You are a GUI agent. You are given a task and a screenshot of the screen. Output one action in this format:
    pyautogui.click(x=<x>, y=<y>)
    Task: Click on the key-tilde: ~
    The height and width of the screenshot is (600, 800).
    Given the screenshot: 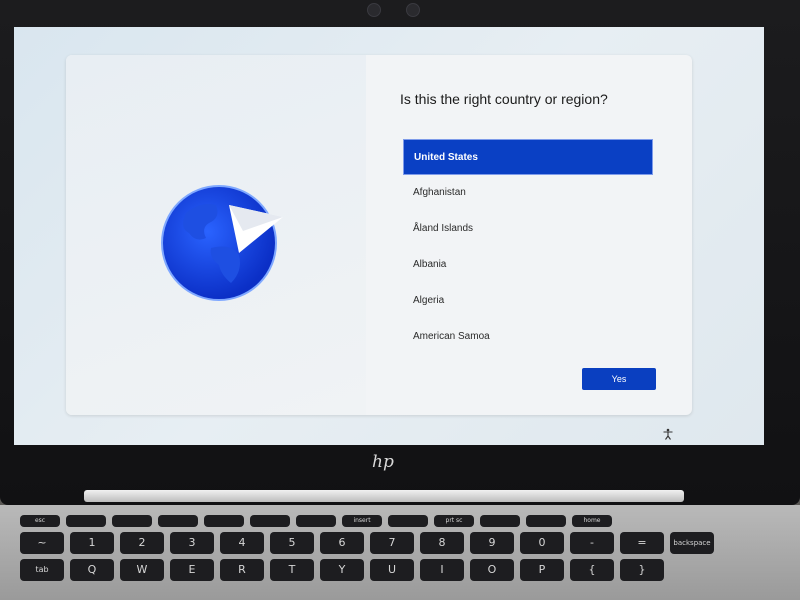 What is the action you would take?
    pyautogui.click(x=42, y=543)
    